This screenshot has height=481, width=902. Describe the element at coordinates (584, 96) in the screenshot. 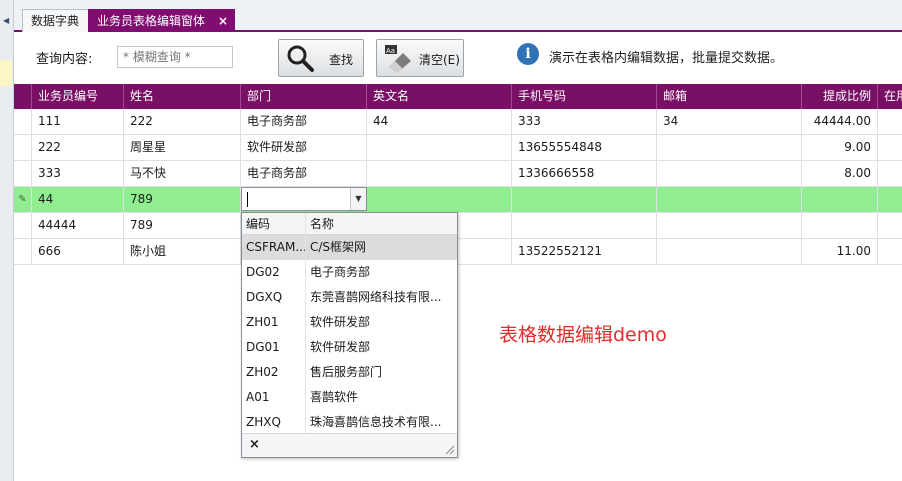

I see `column-header-phone: 手机号码` at that location.